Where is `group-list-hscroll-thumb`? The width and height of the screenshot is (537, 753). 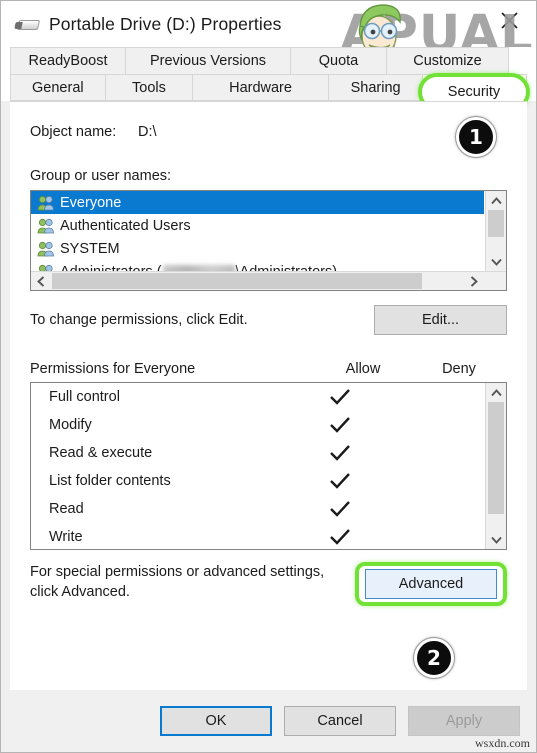
group-list-hscroll-thumb is located at coordinates (237, 281).